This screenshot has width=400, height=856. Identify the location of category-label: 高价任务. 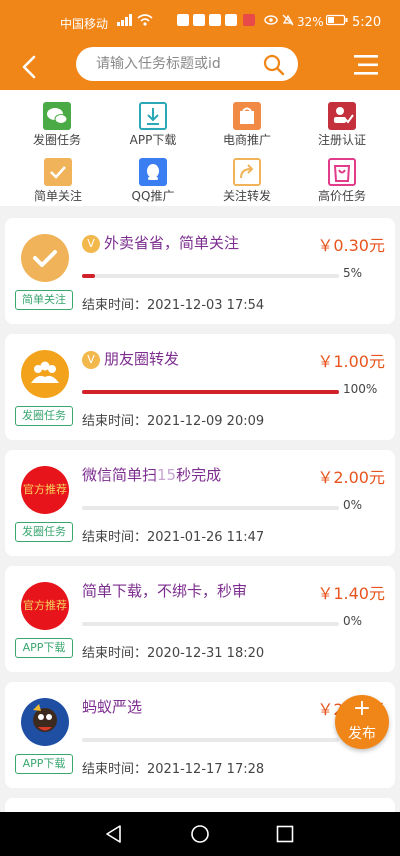
(341, 196).